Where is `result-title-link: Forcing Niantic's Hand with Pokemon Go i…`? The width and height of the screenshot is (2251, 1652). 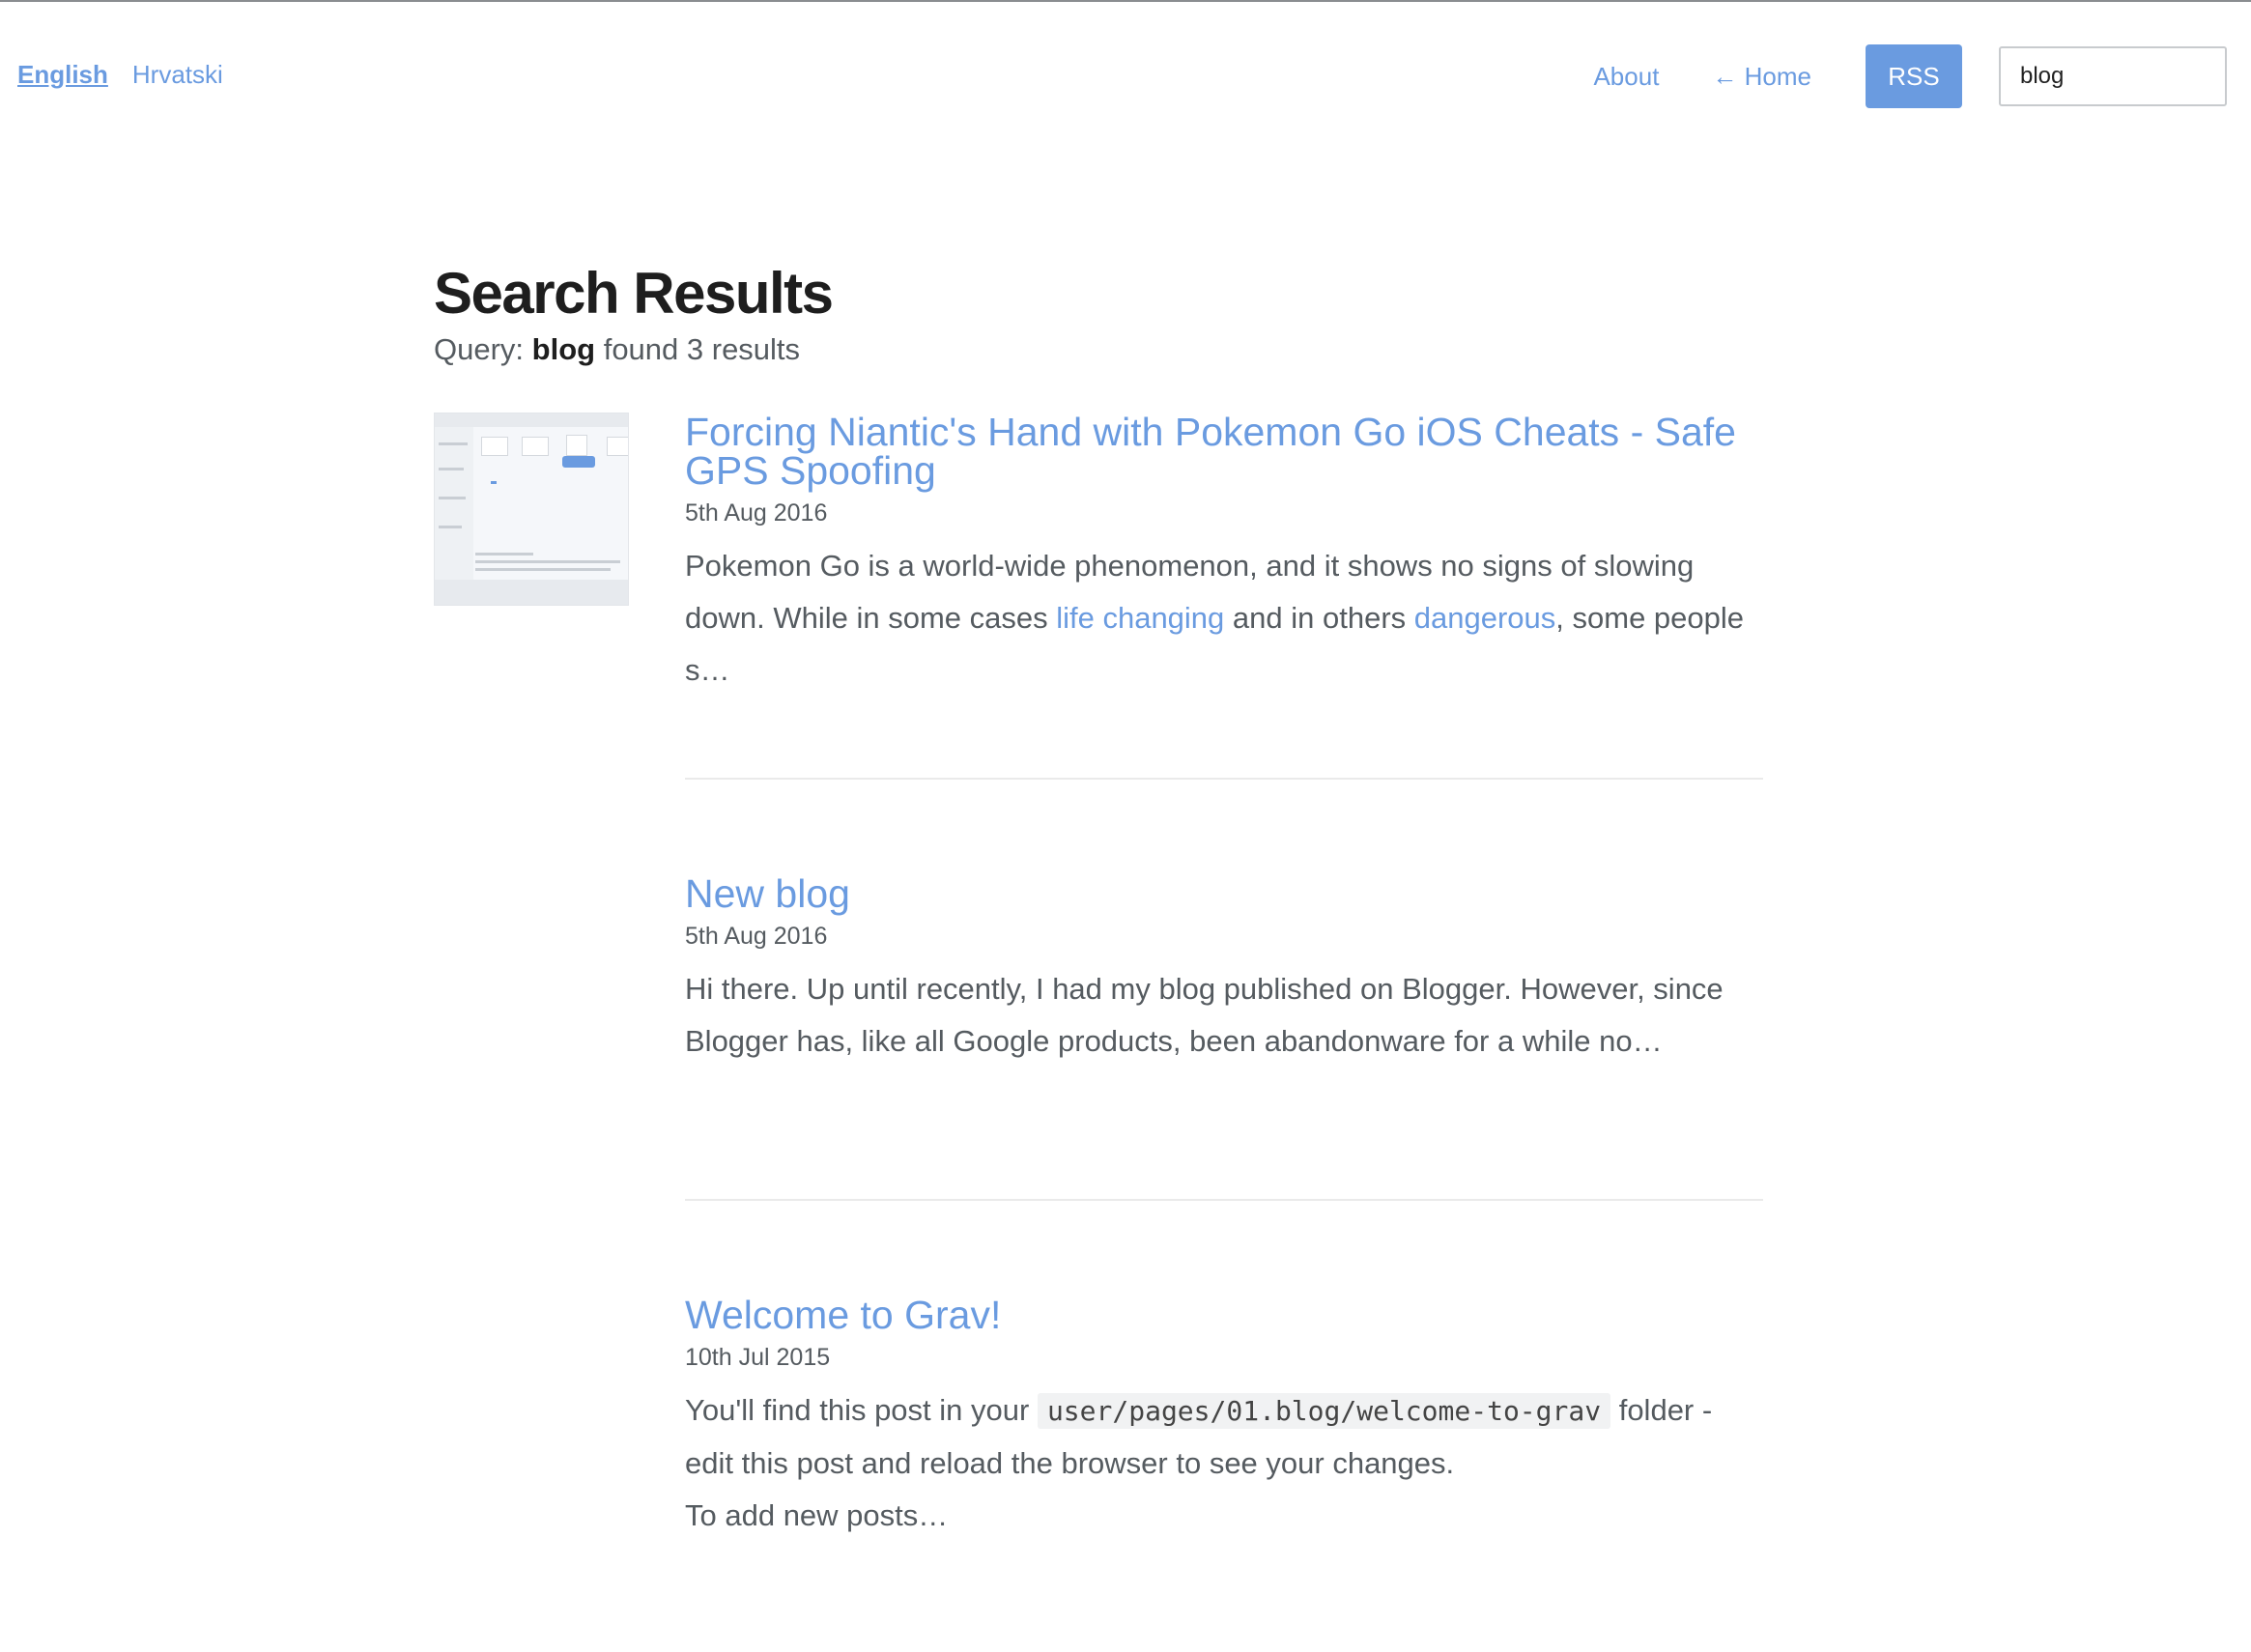
result-title-link: Forcing Niantic's Hand with Pokemon Go i… is located at coordinates (1224, 452).